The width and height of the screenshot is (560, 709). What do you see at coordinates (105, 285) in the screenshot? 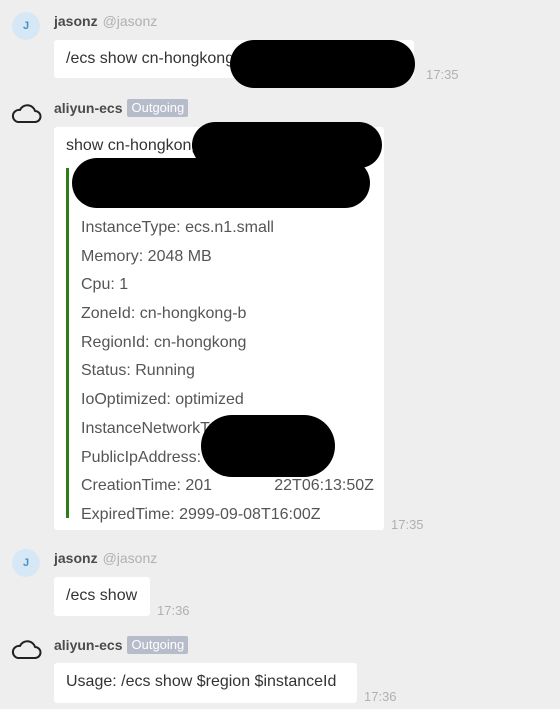
I see `attachment-line: Cpu: 1` at bounding box center [105, 285].